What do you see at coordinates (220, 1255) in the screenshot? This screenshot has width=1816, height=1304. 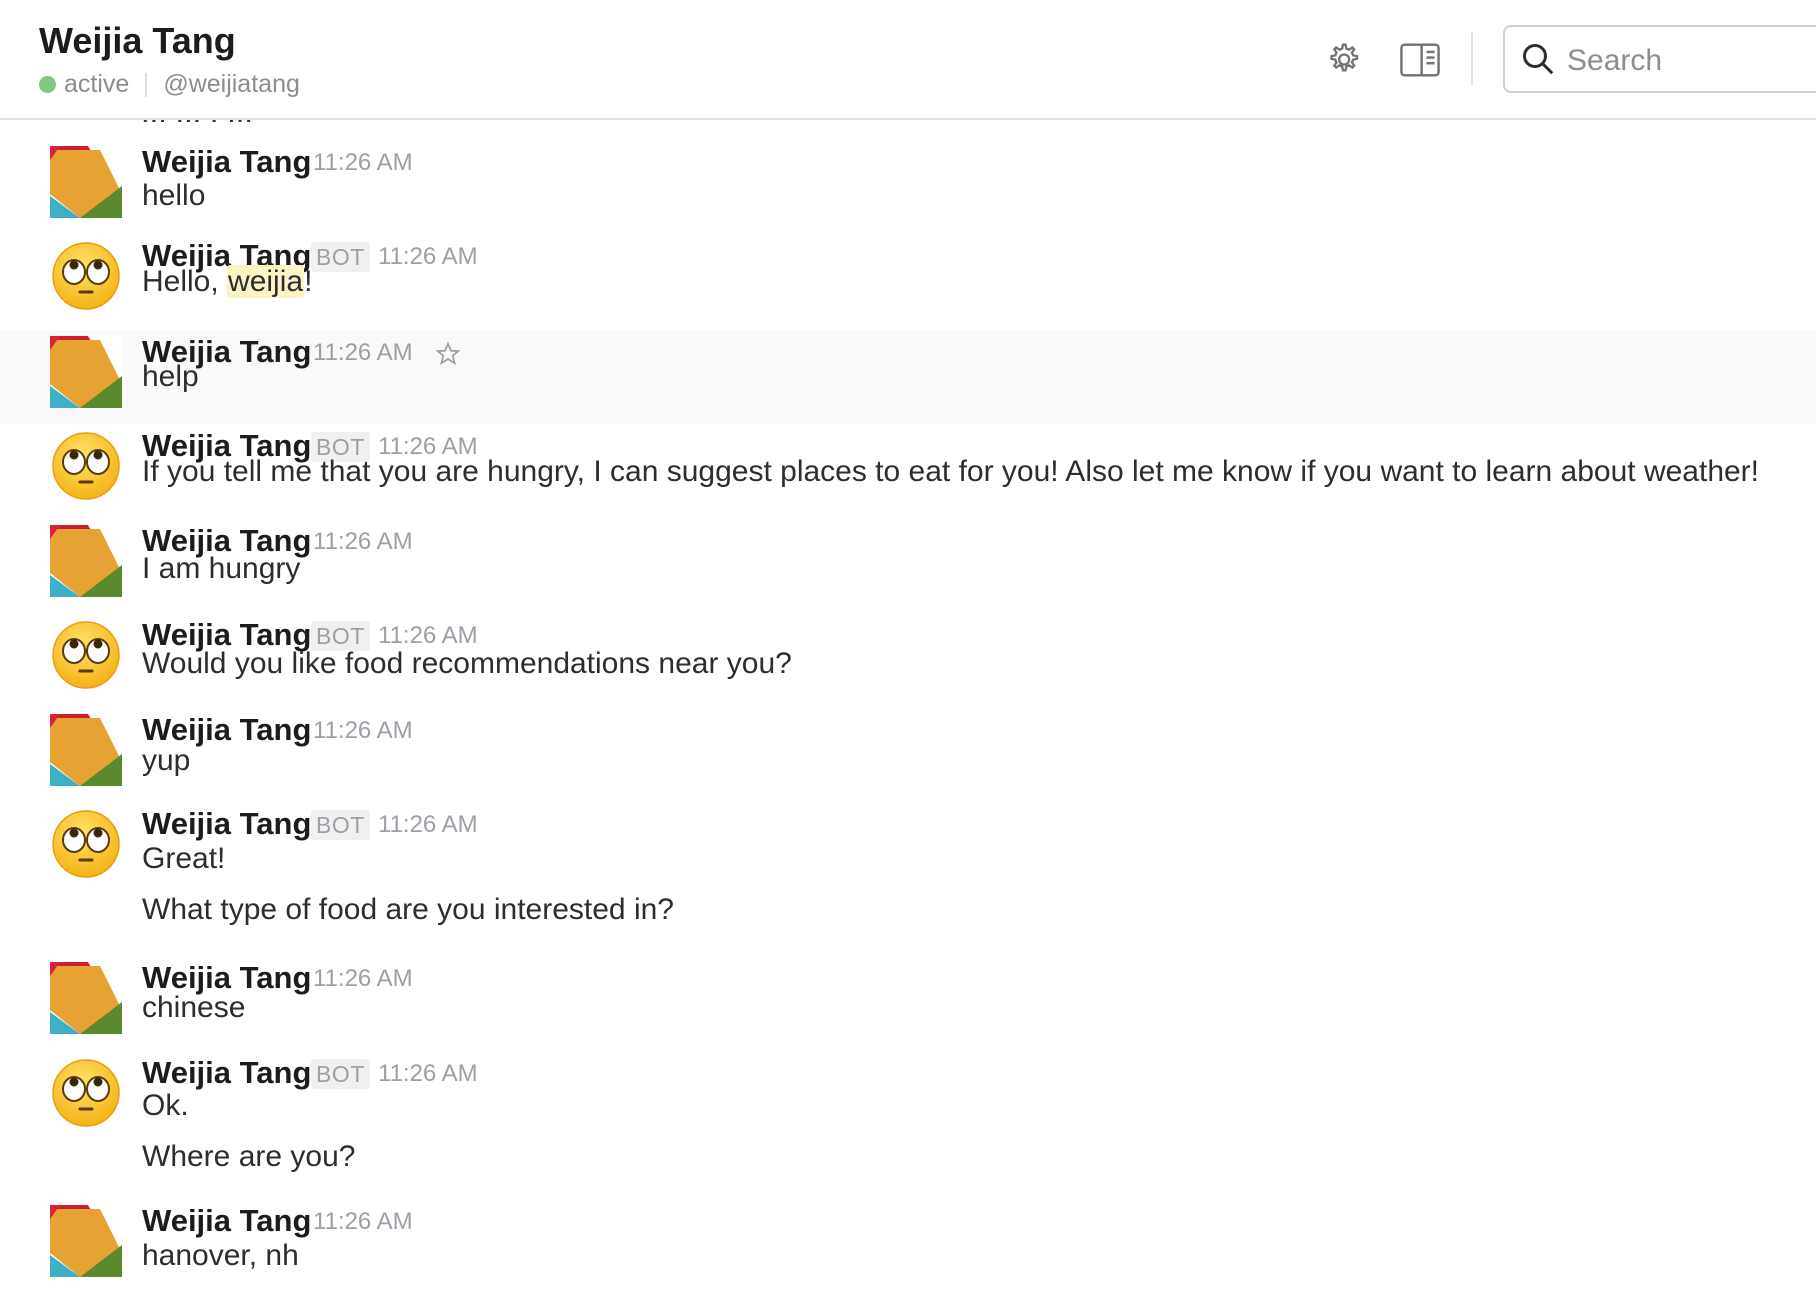 I see `message-text: hanover, nh` at bounding box center [220, 1255].